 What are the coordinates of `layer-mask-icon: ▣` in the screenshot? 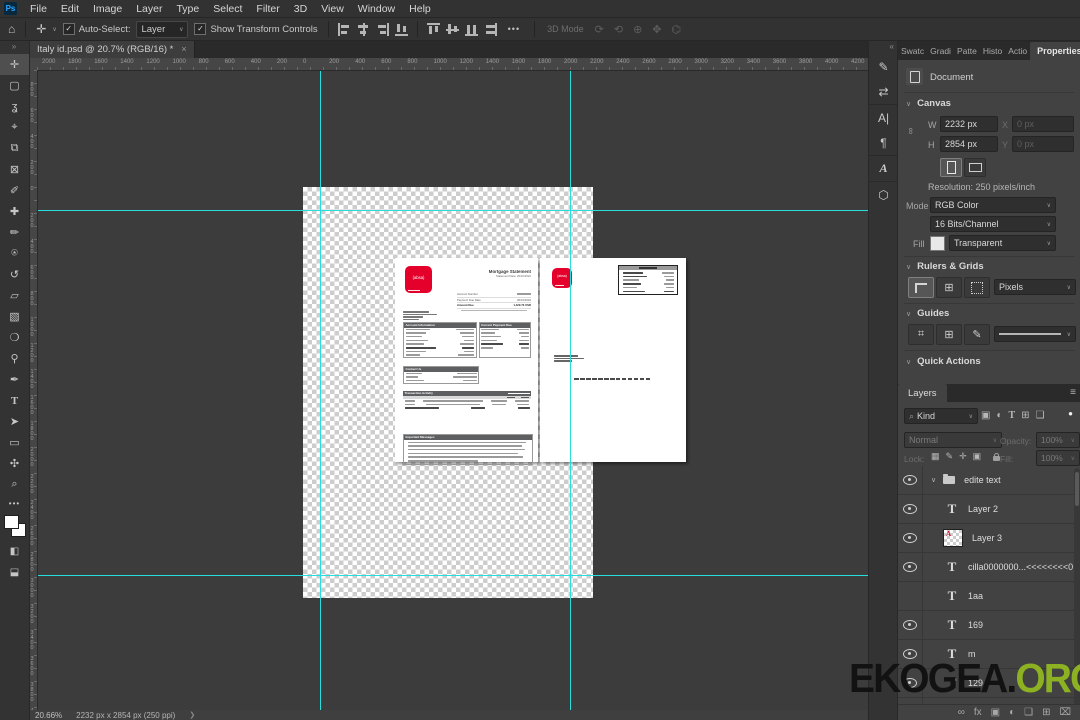 It's located at (995, 713).